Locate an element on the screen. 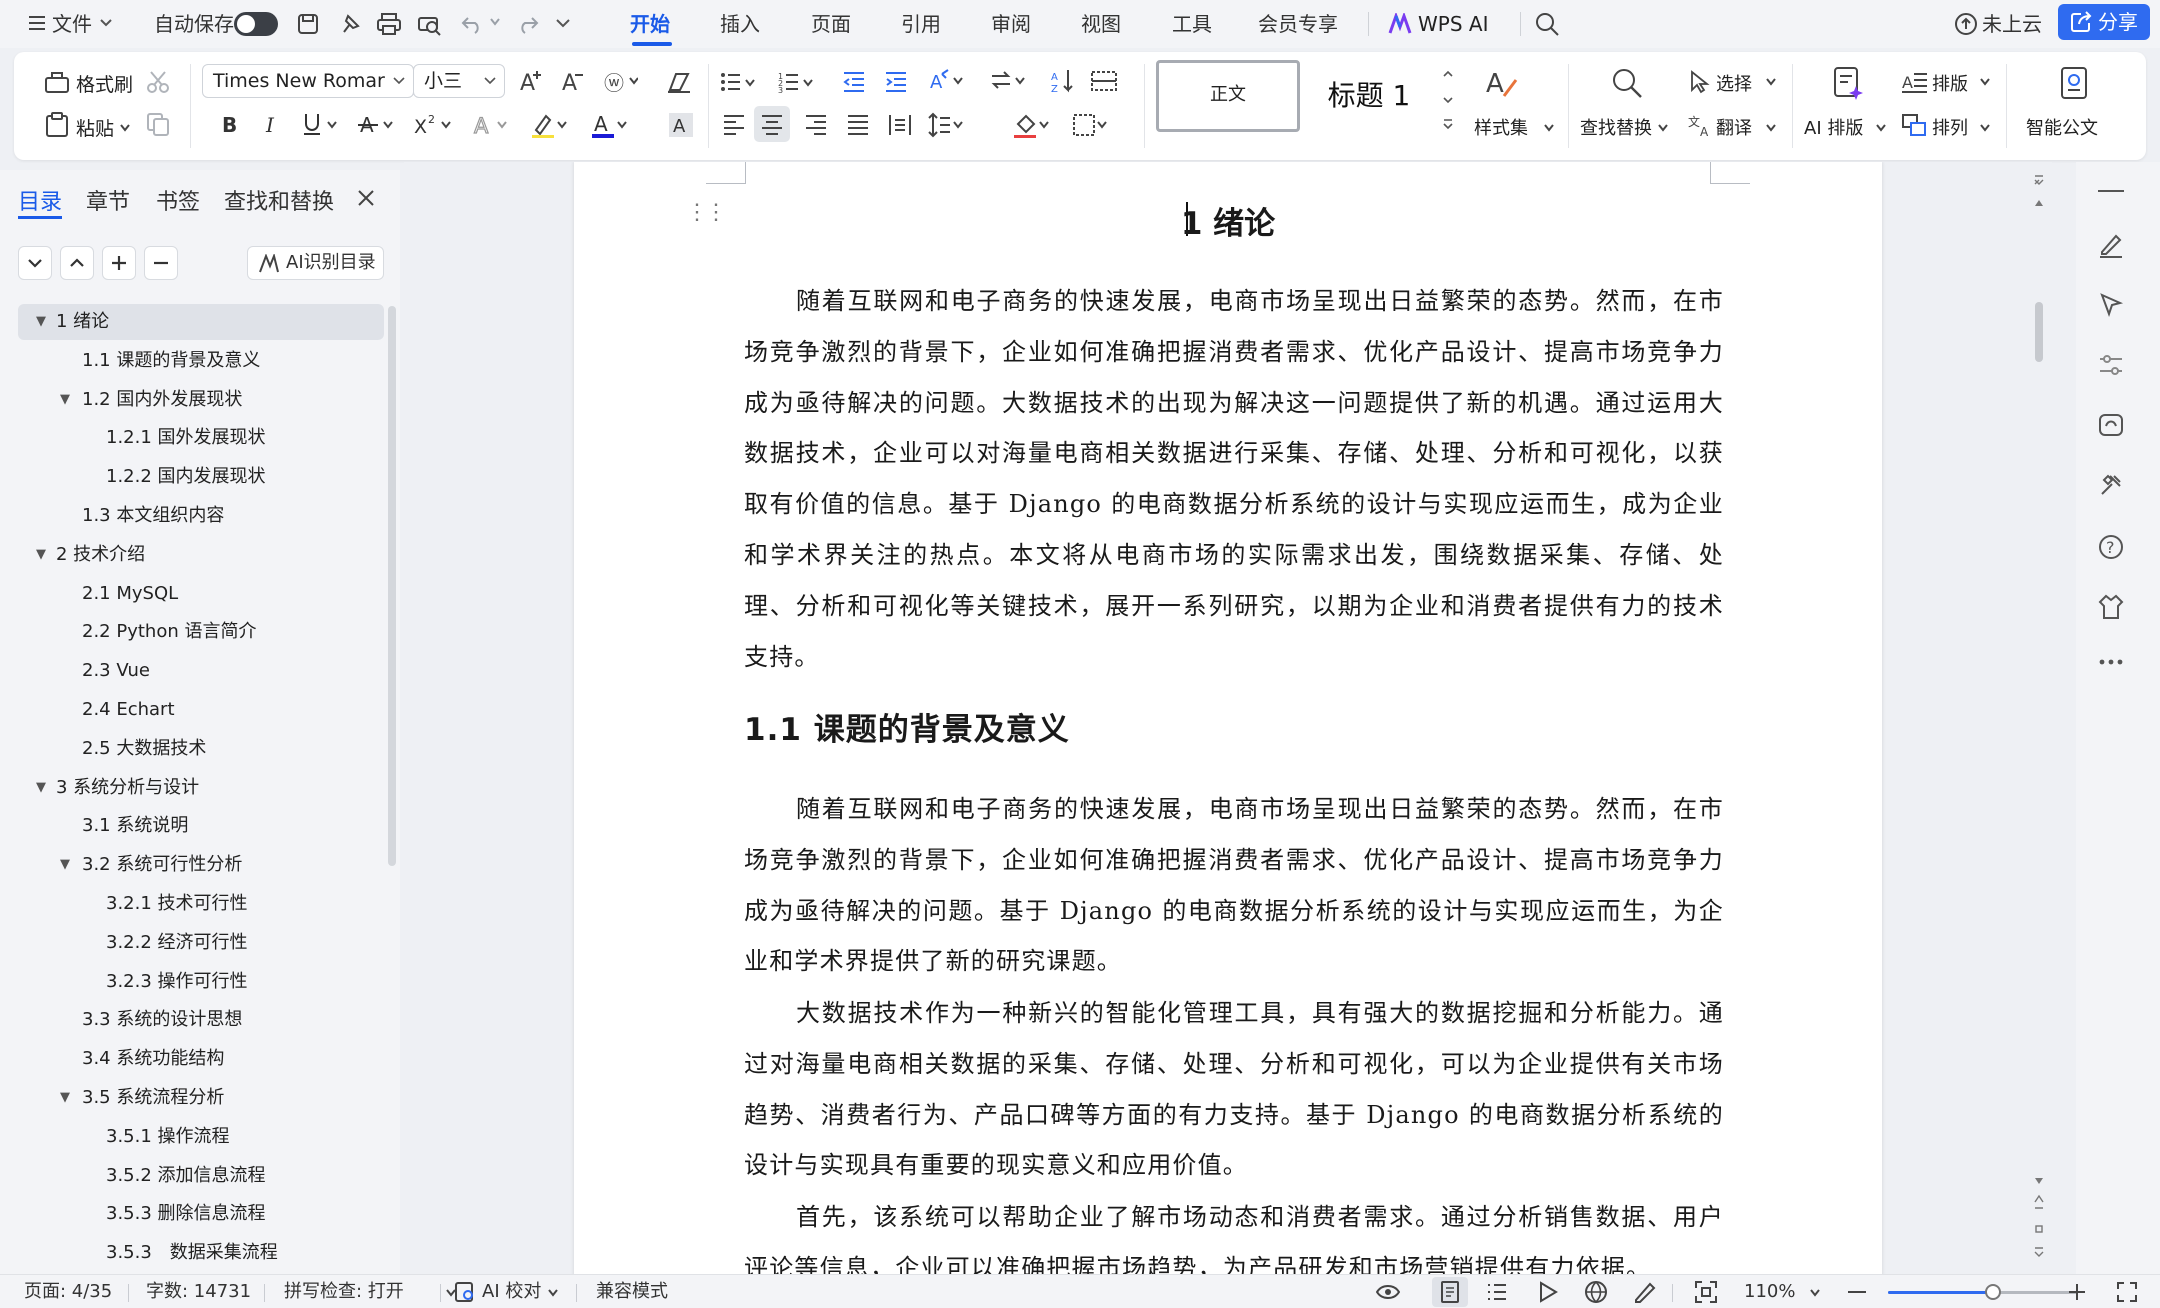  smart-doc-button: 智能公文 is located at coordinates (2062, 127).